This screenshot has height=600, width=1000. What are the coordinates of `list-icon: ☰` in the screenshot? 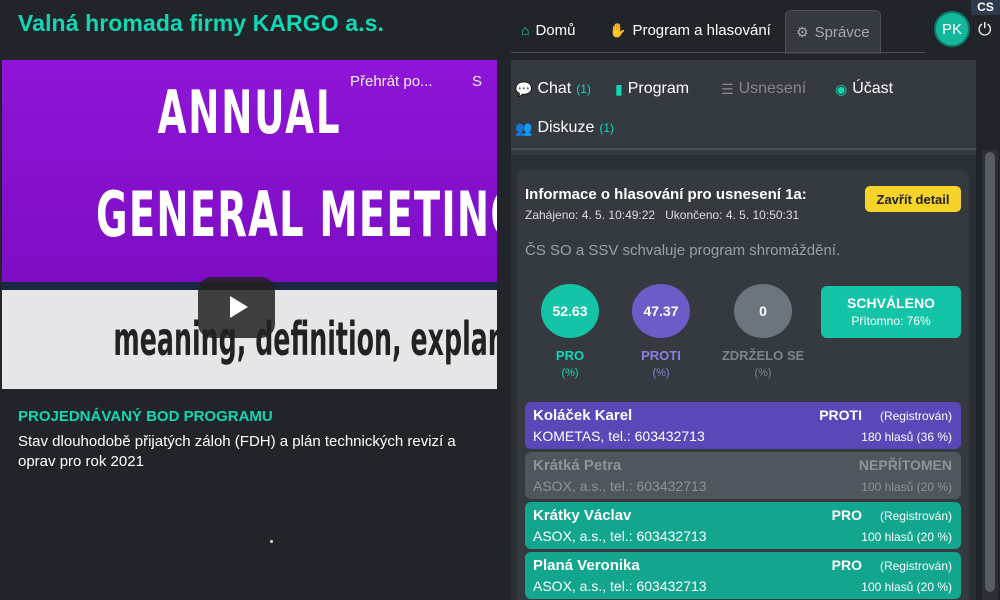 It's located at (727, 88).